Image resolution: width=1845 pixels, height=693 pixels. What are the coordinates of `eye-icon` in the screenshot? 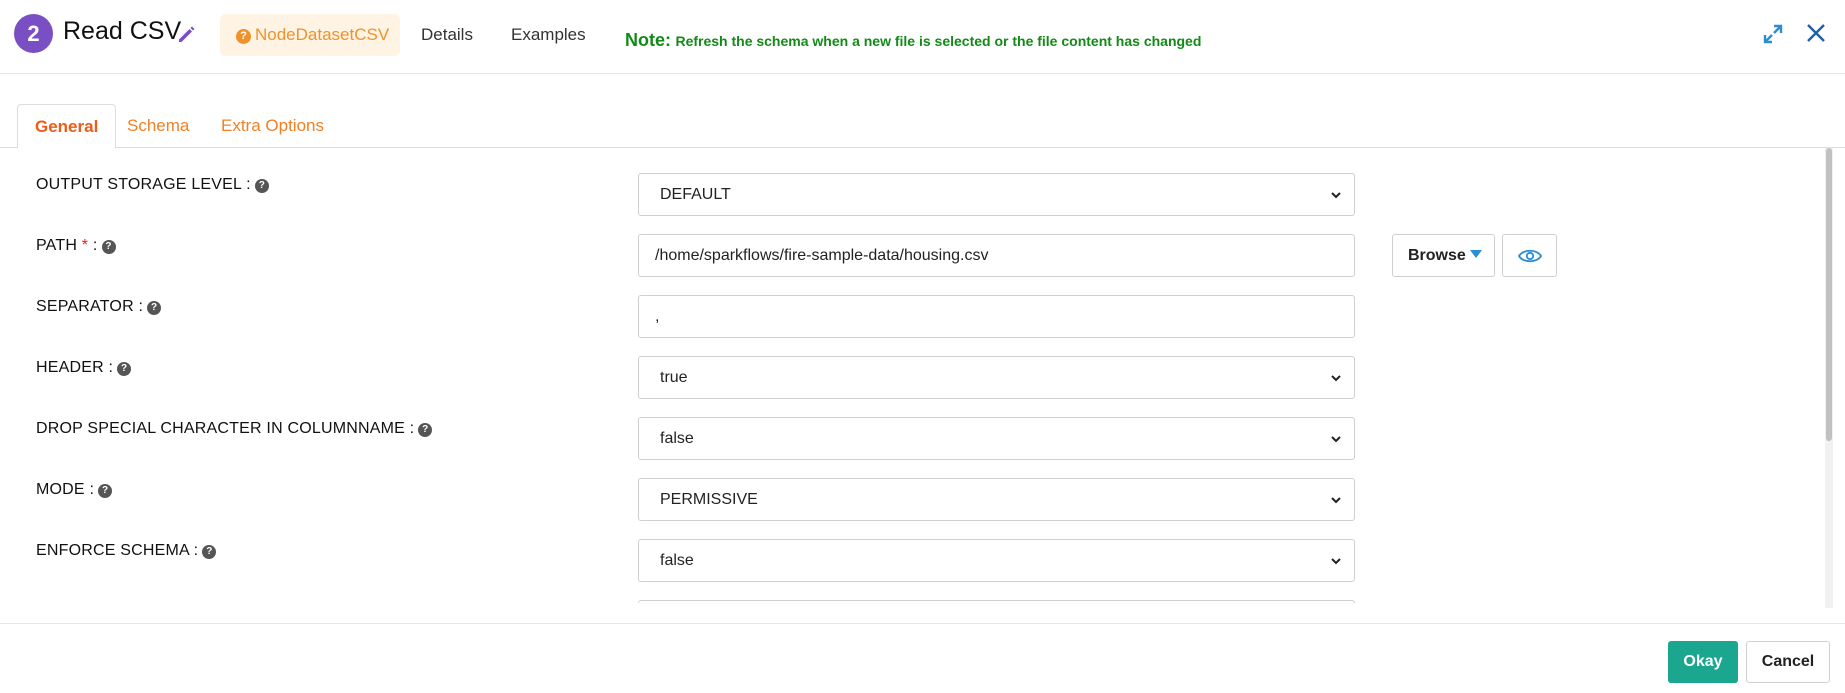 It's located at (1530, 256).